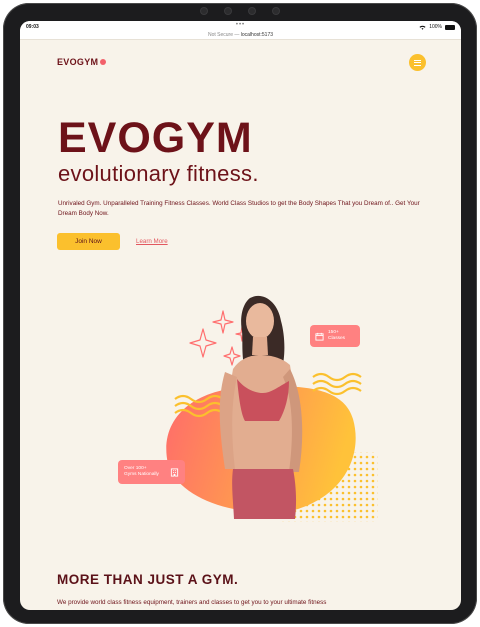 Image resolution: width=480 pixels, height=627 pixels. I want to click on logo: EVOGYM, so click(82, 62).